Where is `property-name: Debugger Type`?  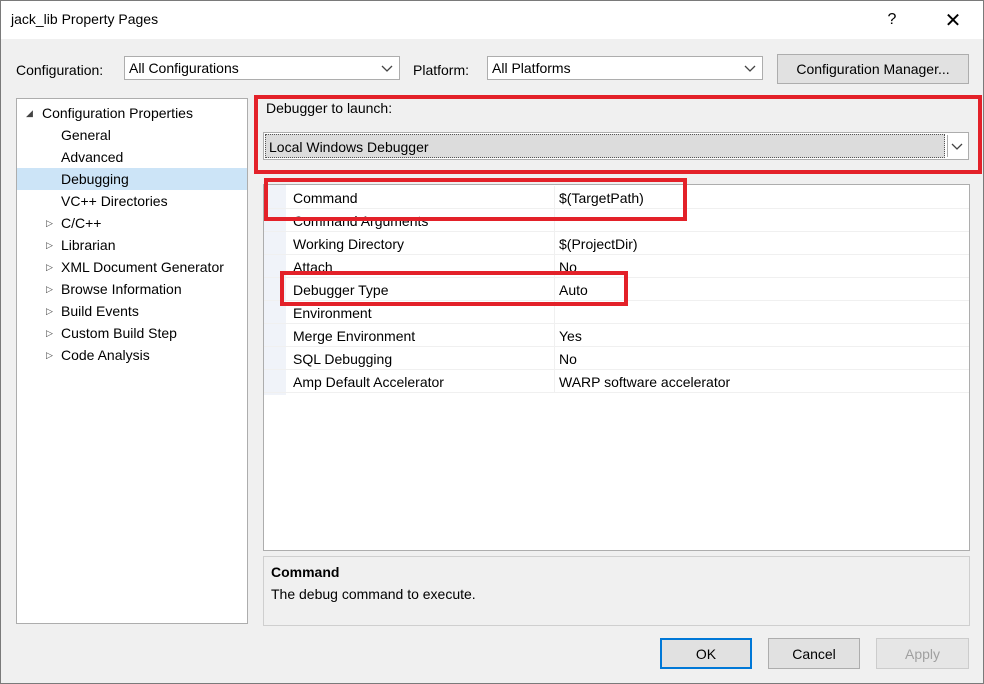
property-name: Debugger Type is located at coordinates (341, 290).